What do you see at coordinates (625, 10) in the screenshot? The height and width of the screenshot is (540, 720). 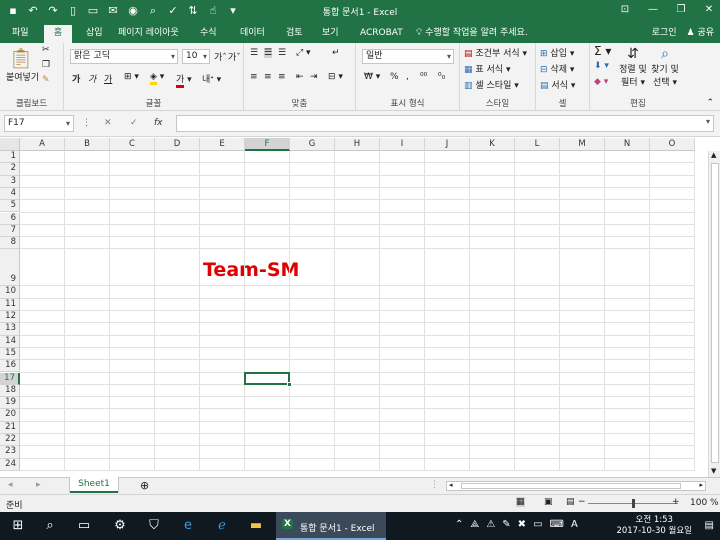 I see `ribbon-display-icon: ⊡` at bounding box center [625, 10].